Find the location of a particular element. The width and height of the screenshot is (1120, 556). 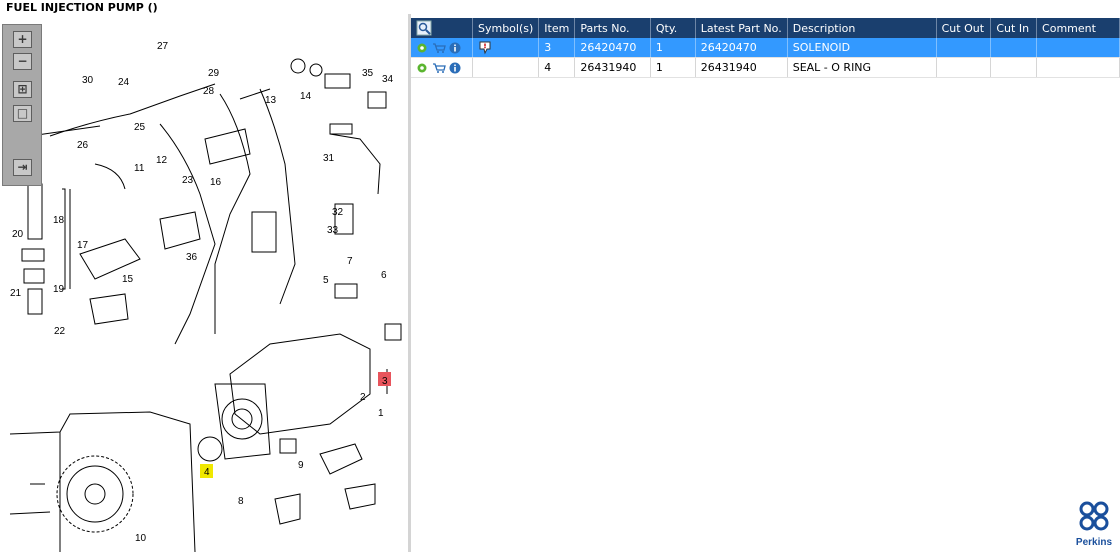

svg-text: 29 is located at coordinates (214, 73).